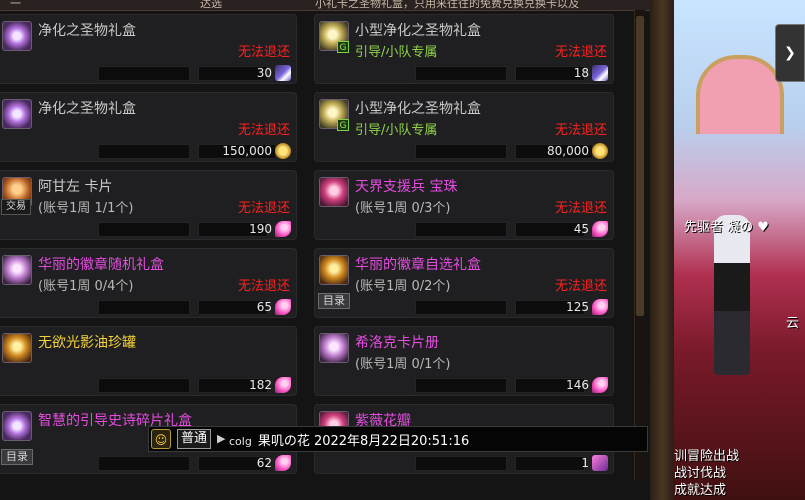 Image resolution: width=805 pixels, height=500 pixels. Describe the element at coordinates (464, 49) in the screenshot. I see `shop-item-card: G 小型净化之圣物礼盒 引导/小队专属 无法退还 18` at that location.